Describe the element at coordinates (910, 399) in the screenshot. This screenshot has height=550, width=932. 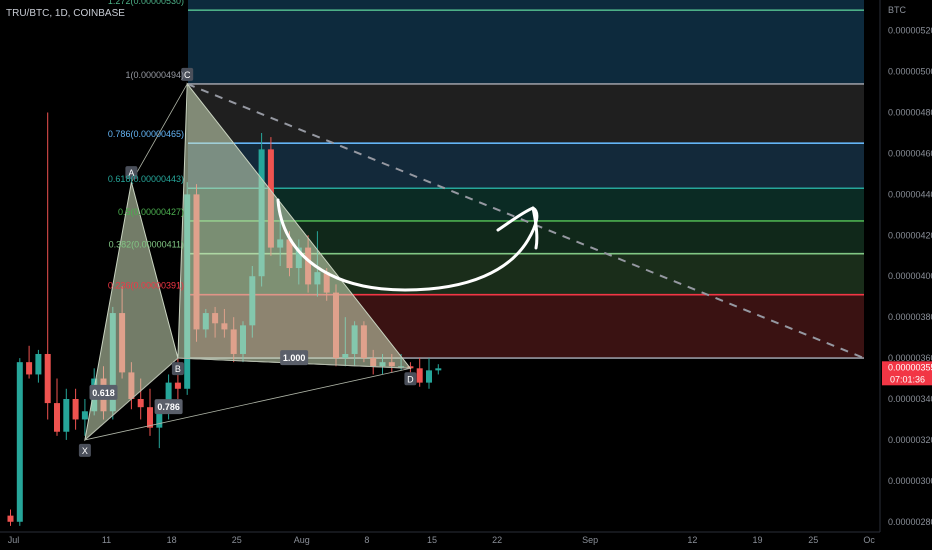
I see `price-tick-label: 0.00000340` at that location.